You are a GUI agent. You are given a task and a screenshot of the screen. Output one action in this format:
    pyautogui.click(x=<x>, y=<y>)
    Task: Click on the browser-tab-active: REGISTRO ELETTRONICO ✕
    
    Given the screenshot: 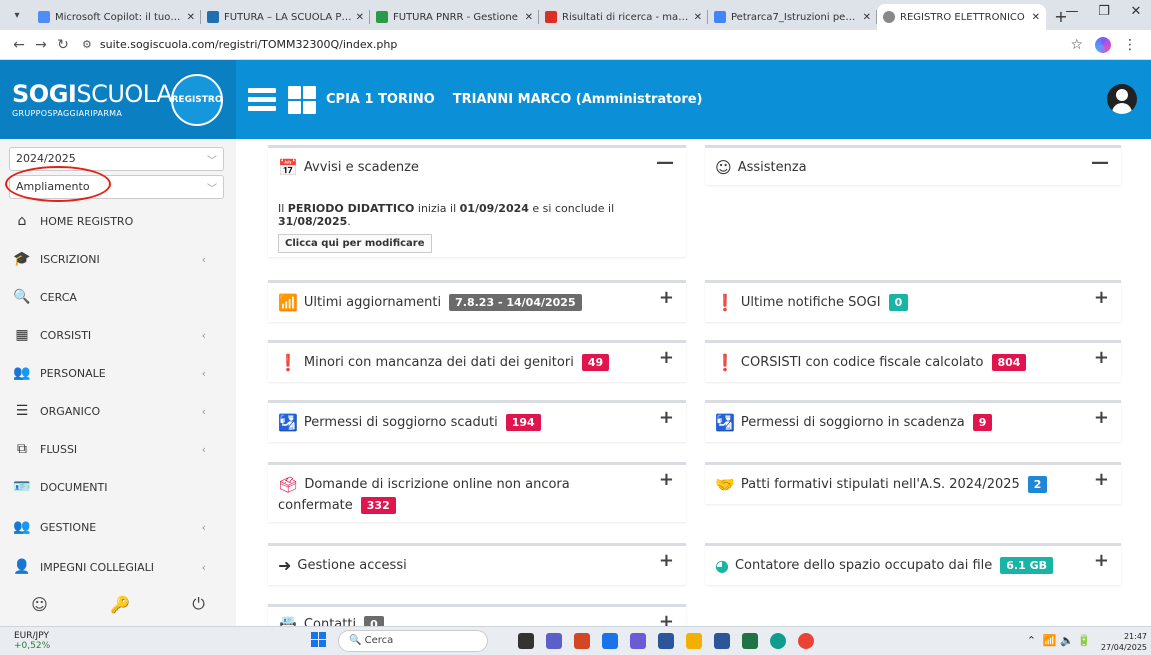 What is the action you would take?
    pyautogui.click(x=961, y=17)
    